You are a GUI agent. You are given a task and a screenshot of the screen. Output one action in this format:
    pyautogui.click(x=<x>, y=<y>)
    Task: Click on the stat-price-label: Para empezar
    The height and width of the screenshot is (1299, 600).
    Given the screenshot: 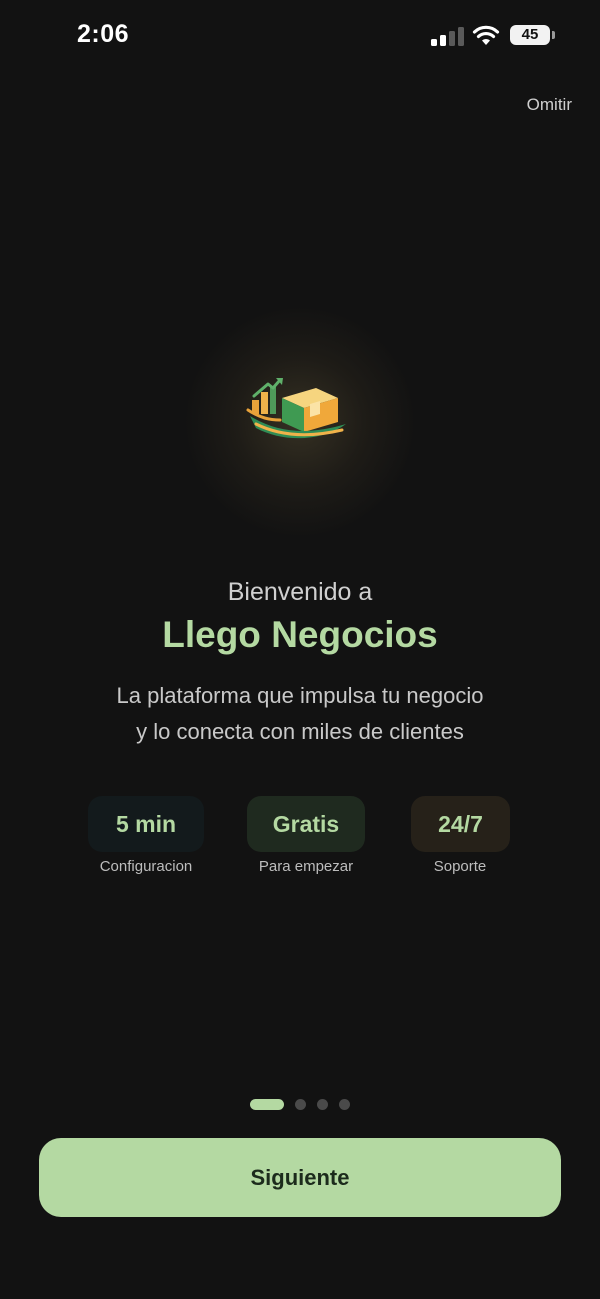 What is the action you would take?
    pyautogui.click(x=306, y=866)
    